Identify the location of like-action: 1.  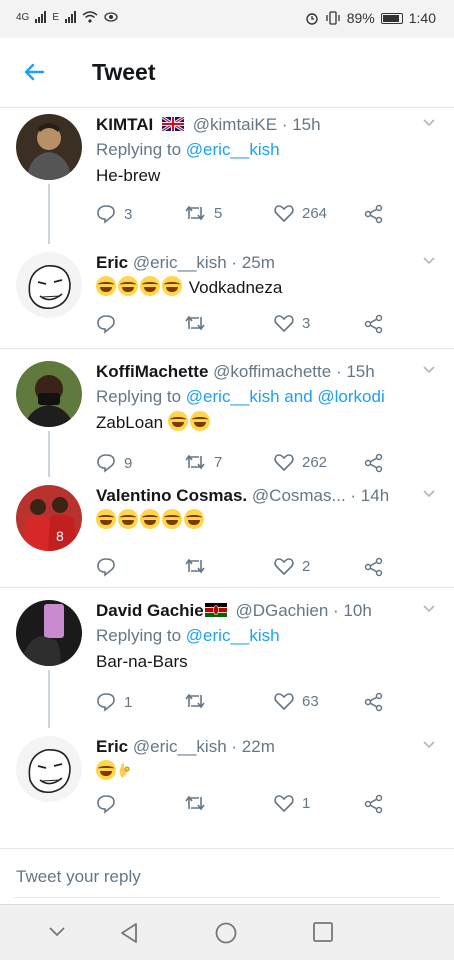
(292, 803).